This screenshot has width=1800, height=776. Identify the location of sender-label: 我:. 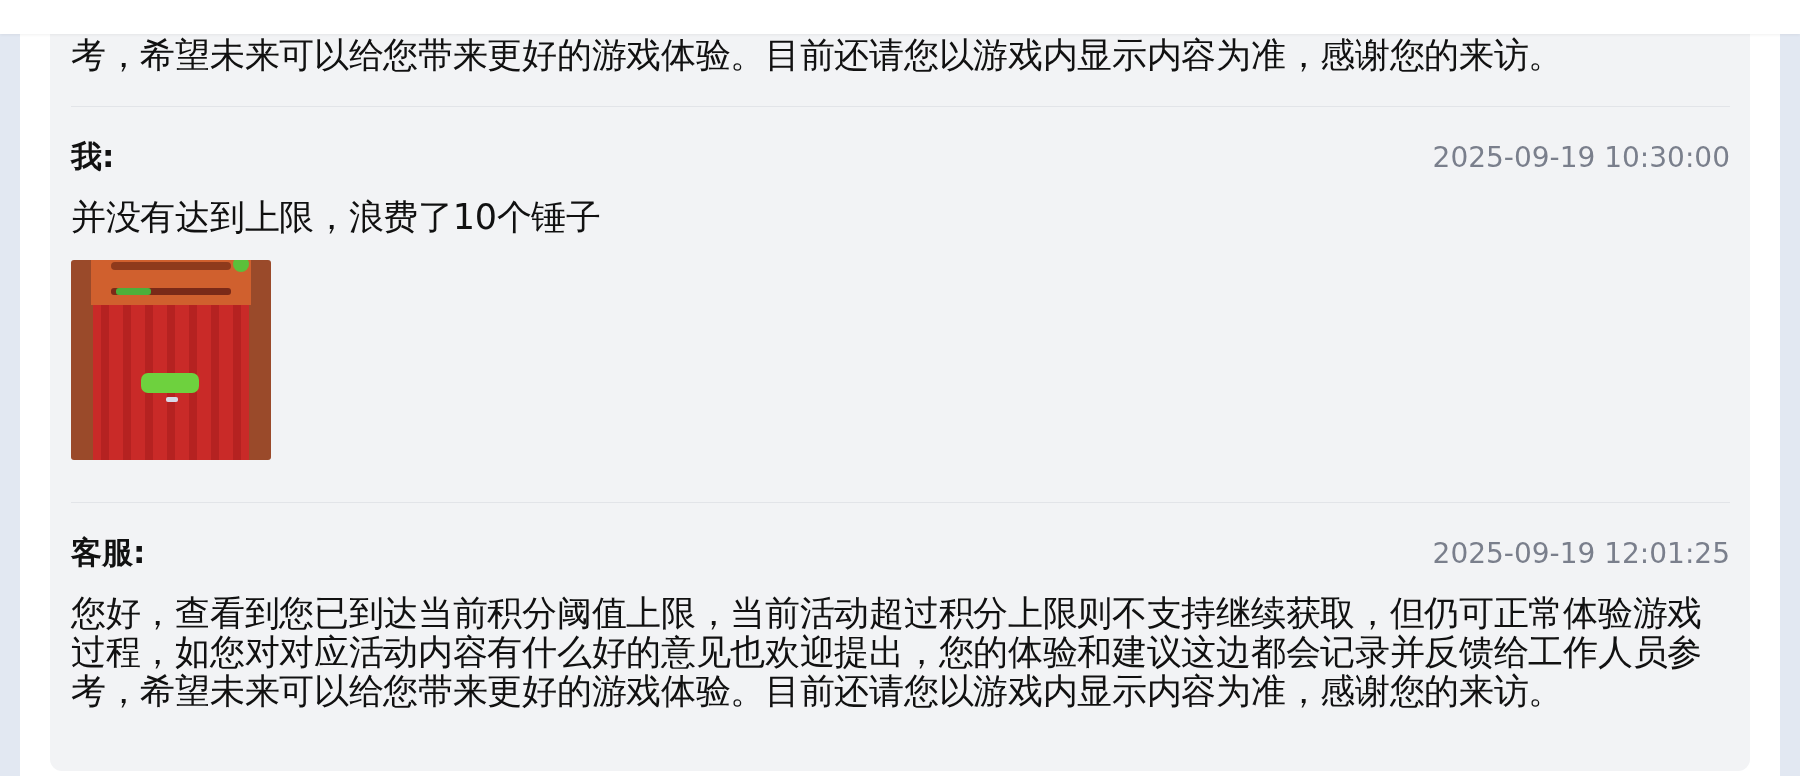
(93, 156).